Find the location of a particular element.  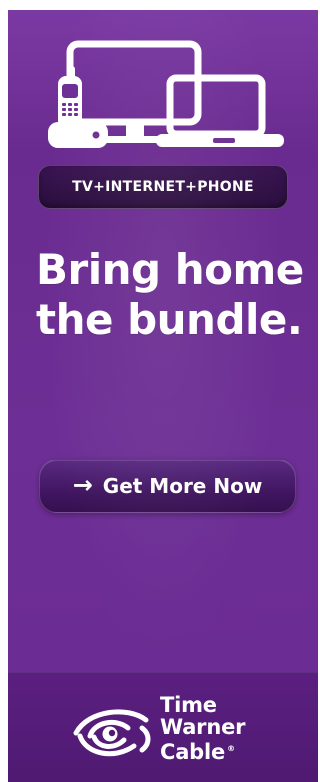

brand-line-warner: Warner is located at coordinates (203, 727).